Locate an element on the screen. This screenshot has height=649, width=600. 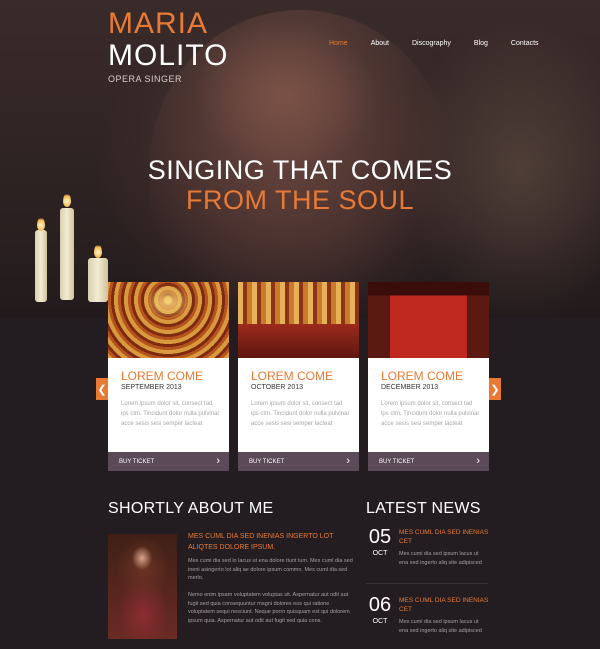
hero-tagline: SINGING THAT COMES FROM THE SOUL is located at coordinates (300, 185).